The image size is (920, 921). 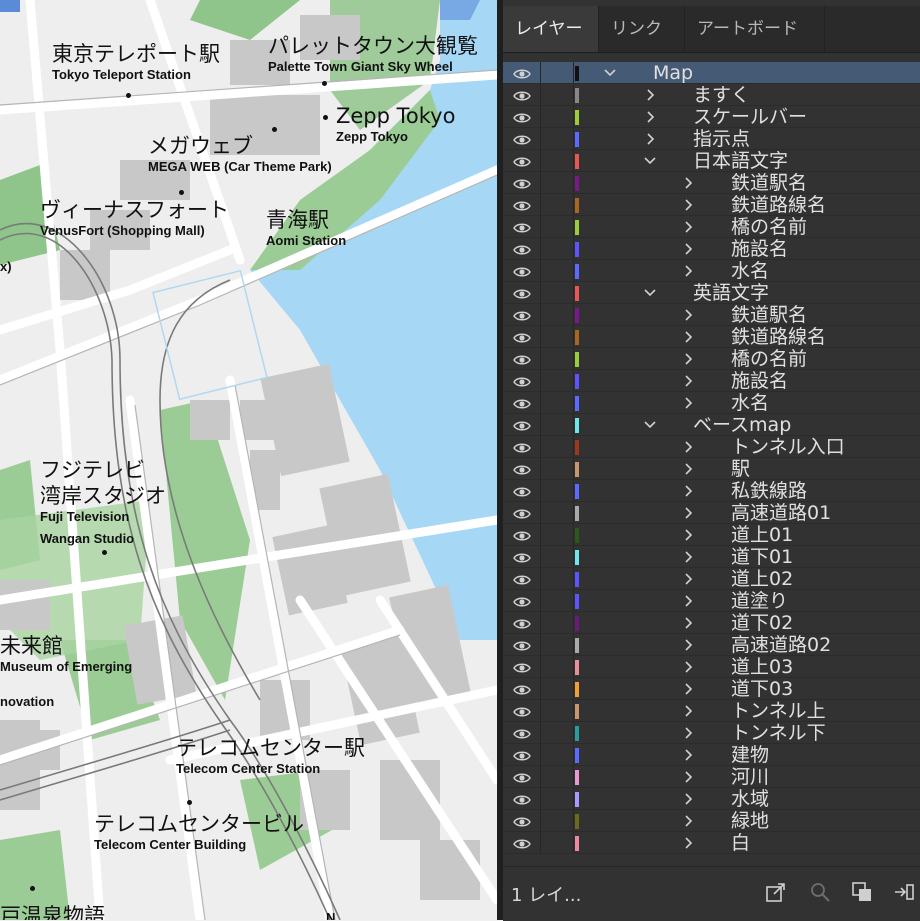 What do you see at coordinates (673, 73) in the screenshot?
I see `layer-name: Map` at bounding box center [673, 73].